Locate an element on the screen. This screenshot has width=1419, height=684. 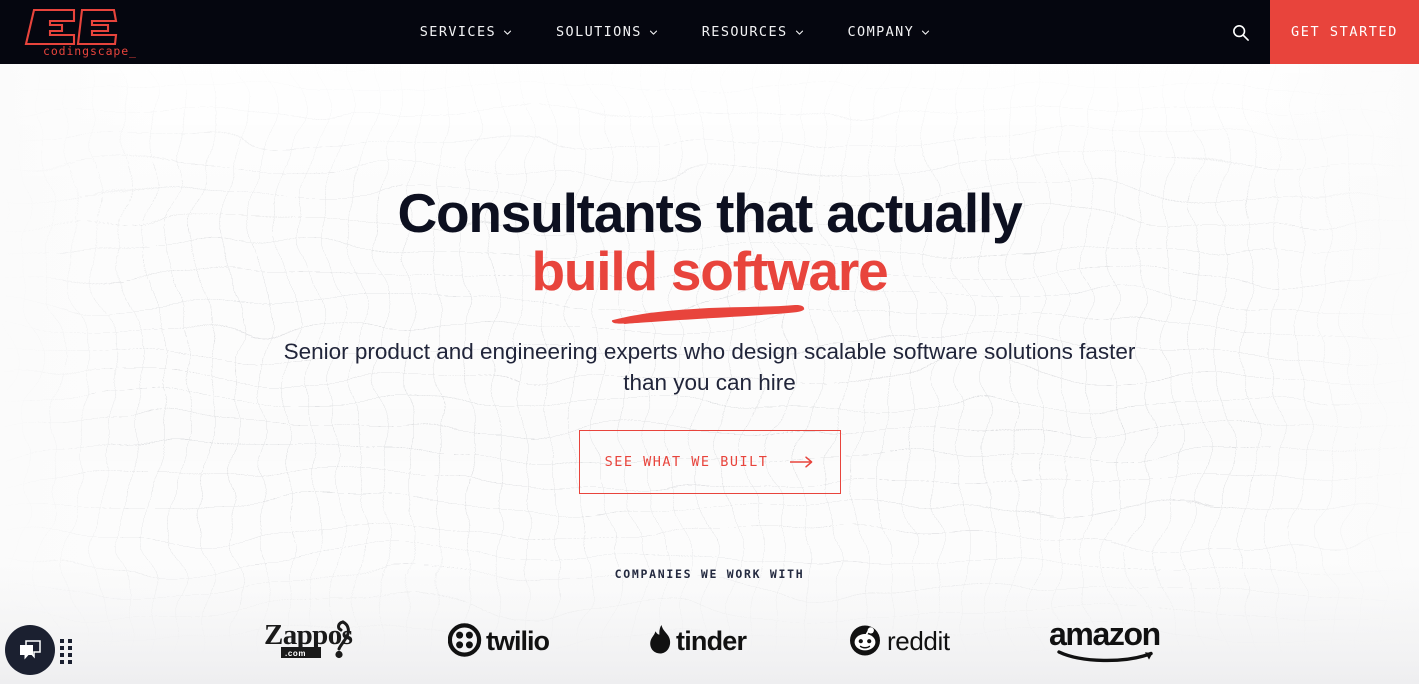
drag-handle is located at coordinates (66, 651).